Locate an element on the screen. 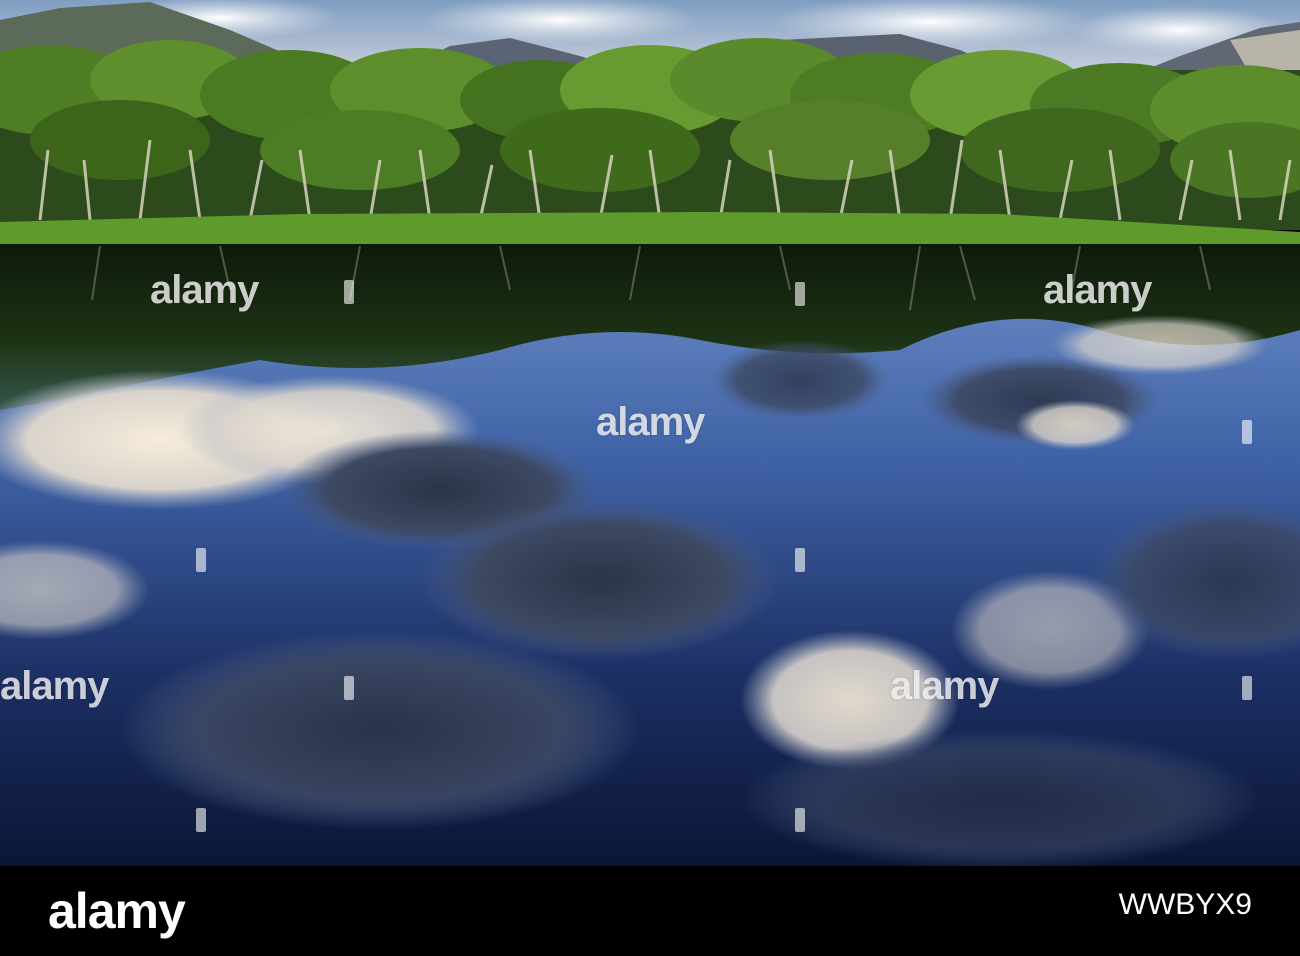 Image resolution: width=1300 pixels, height=956 pixels. footer-logo: alamy is located at coordinates (117, 911).